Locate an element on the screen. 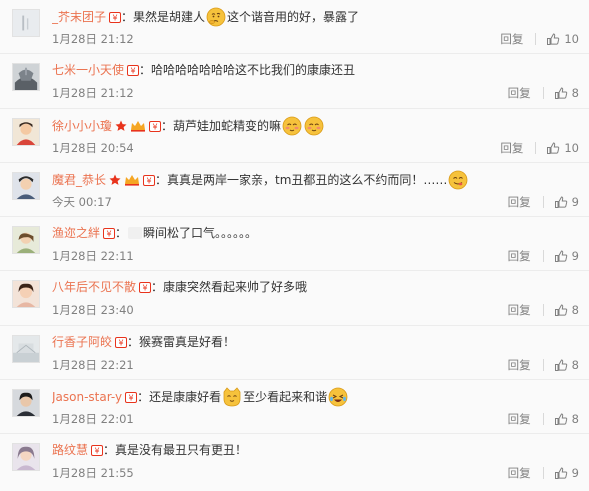 The height and width of the screenshot is (491, 589). comment-text: 果然是胡建人 is located at coordinates (169, 17).